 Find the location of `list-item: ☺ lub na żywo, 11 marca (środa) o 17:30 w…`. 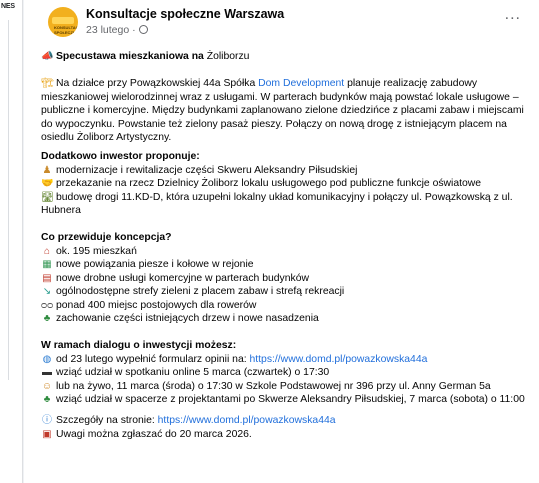

list-item: ☺ lub na żywo, 11 marca (środa) o 17:30 w… is located at coordinates (266, 386).